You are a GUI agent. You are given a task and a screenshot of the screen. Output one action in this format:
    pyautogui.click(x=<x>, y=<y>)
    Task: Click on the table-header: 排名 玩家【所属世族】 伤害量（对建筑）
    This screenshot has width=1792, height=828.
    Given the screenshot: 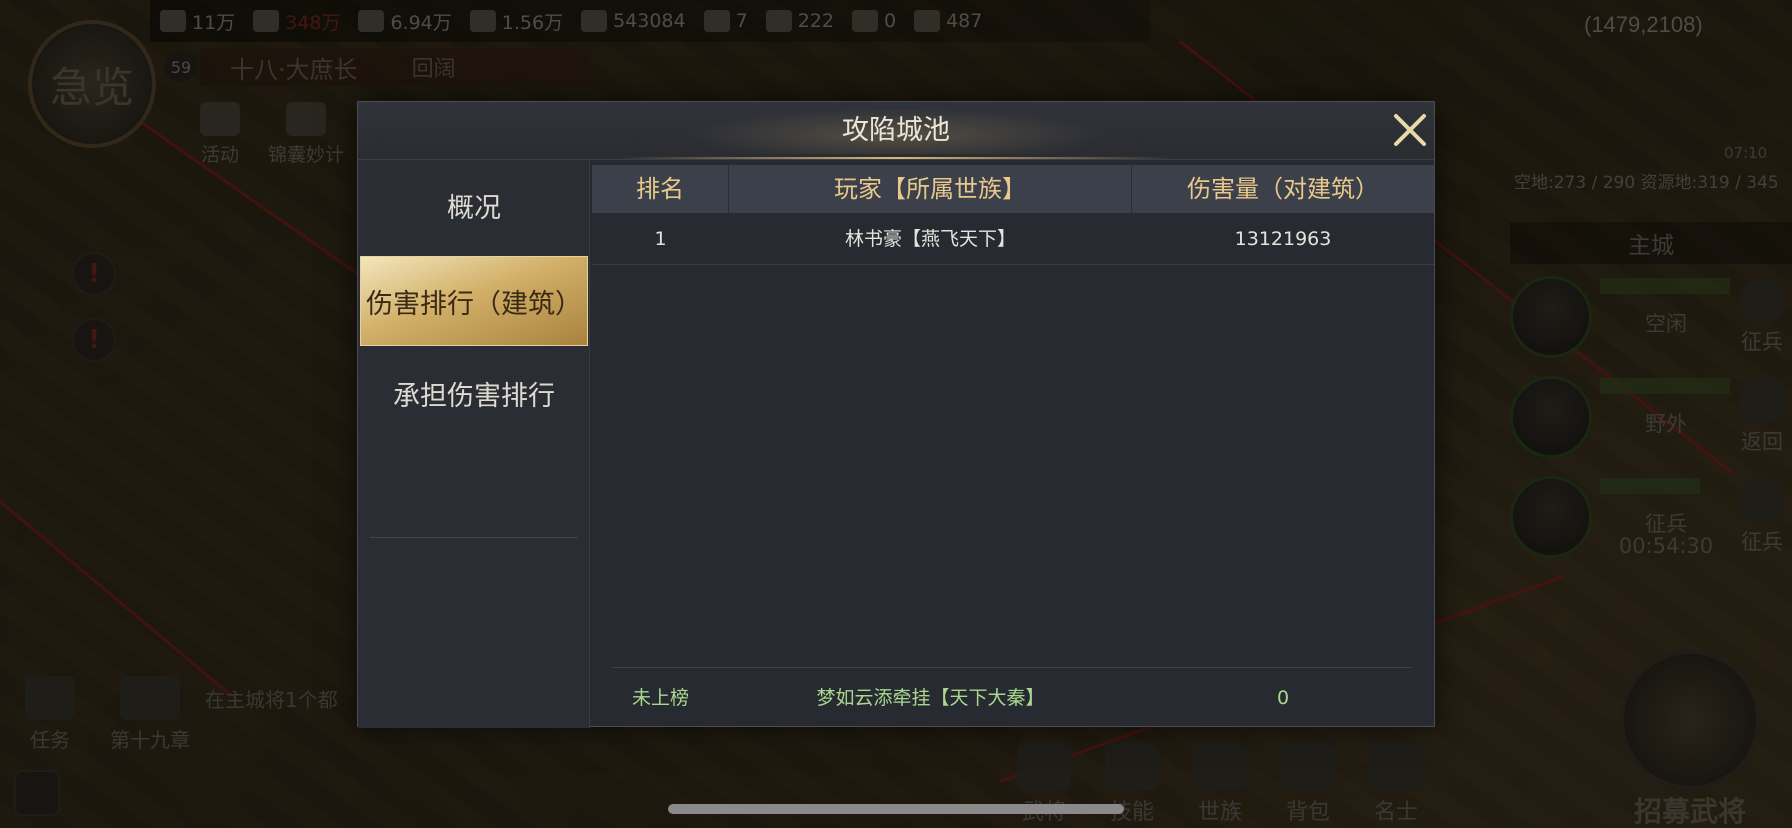 What is the action you would take?
    pyautogui.click(x=1013, y=189)
    